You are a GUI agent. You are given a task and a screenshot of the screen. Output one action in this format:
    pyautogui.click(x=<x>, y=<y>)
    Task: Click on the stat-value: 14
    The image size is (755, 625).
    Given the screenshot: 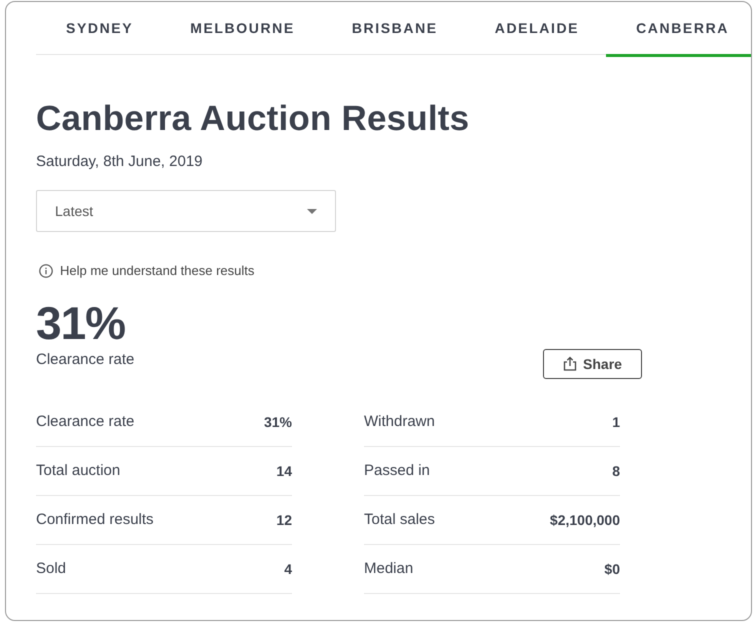 What is the action you would take?
    pyautogui.click(x=284, y=470)
    